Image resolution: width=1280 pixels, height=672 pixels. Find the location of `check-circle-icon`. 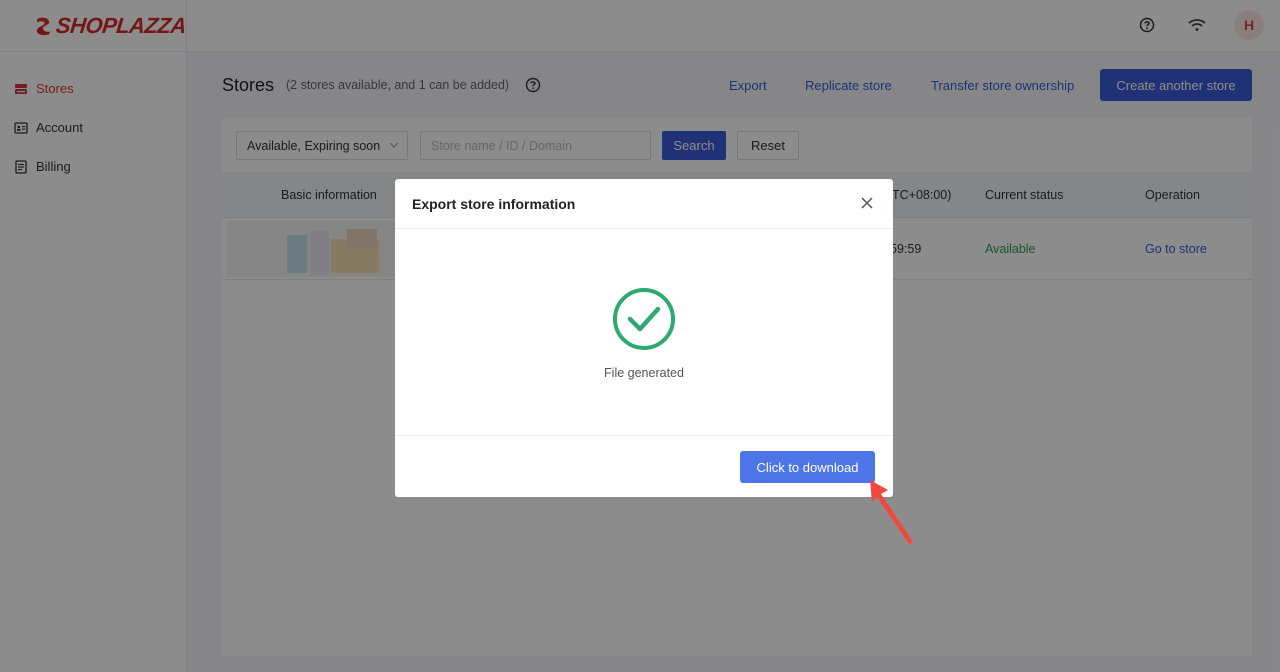

check-circle-icon is located at coordinates (644, 319).